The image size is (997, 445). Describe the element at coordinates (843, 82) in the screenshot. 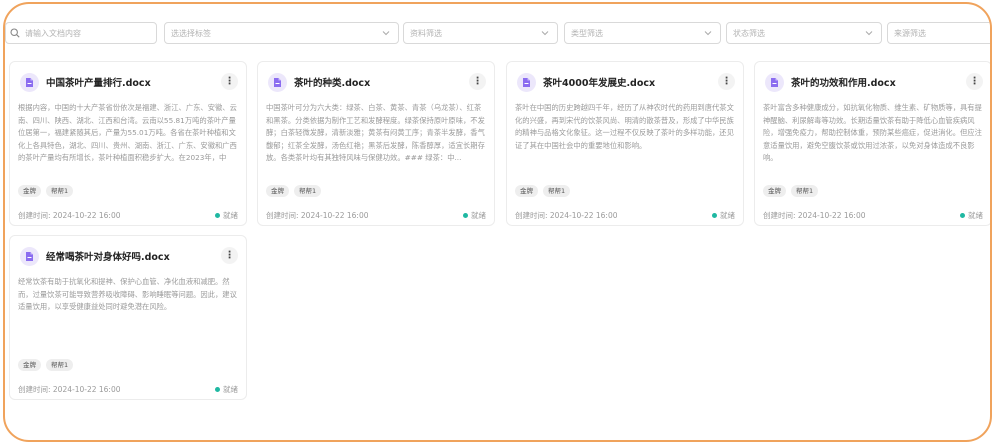

I see `card-title: 茶叶的功效和作用.docx` at that location.